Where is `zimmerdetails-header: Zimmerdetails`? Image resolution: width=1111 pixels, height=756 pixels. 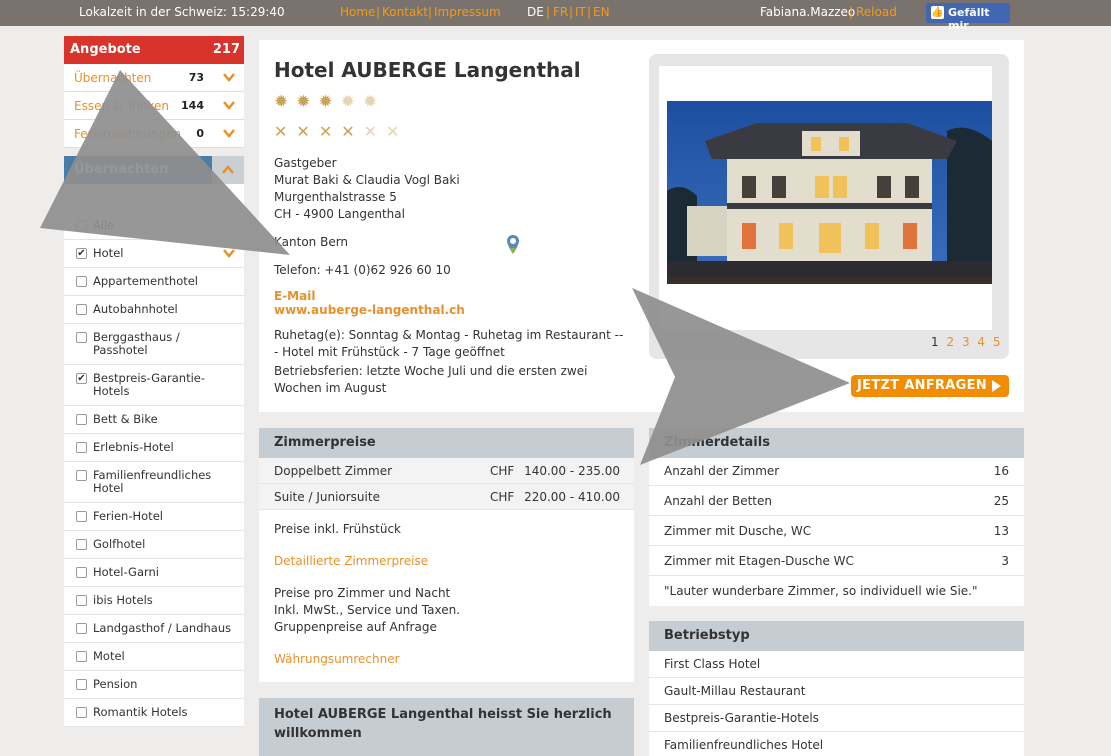 zimmerdetails-header: Zimmerdetails is located at coordinates (836, 443).